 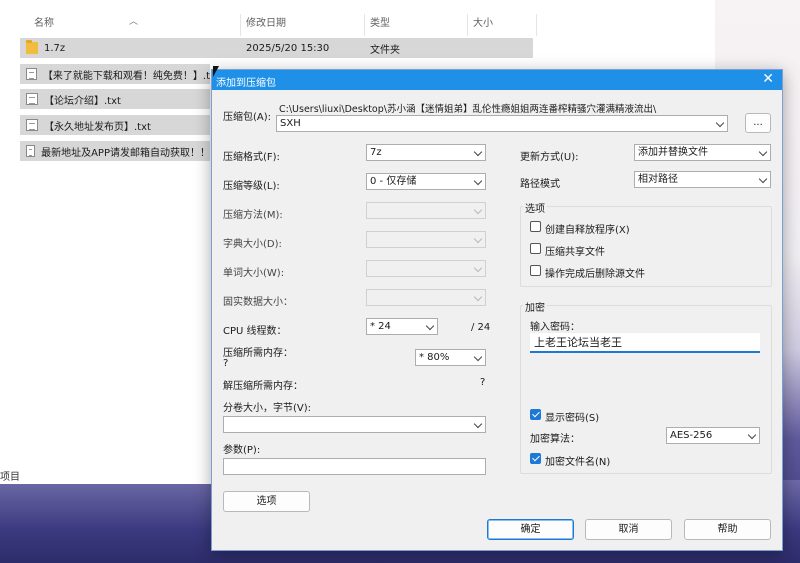 I want to click on update-mode-value: 添加并替换文件, so click(x=673, y=152).